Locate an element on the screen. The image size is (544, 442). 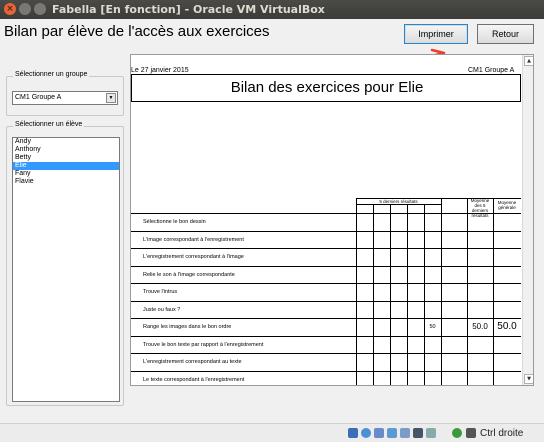
report-class: CM1 Groupe A is located at coordinates (491, 70).